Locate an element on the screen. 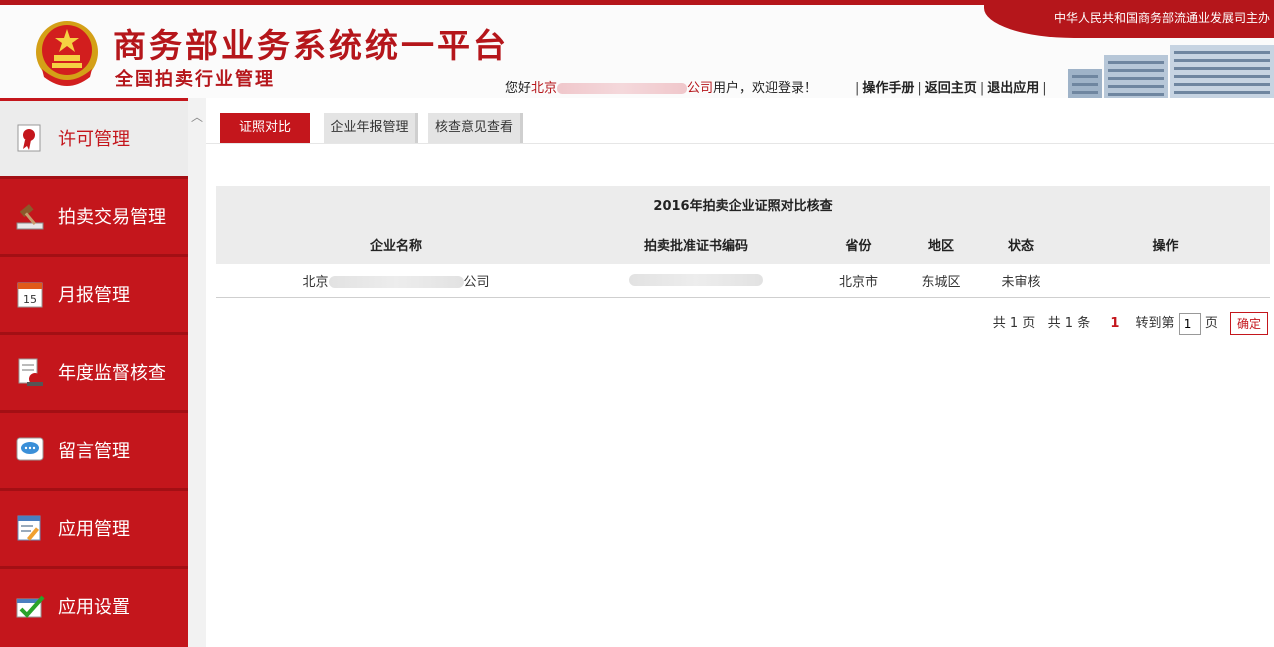 This screenshot has width=1274, height=647. company-name-start: 北京 is located at coordinates (315, 282).